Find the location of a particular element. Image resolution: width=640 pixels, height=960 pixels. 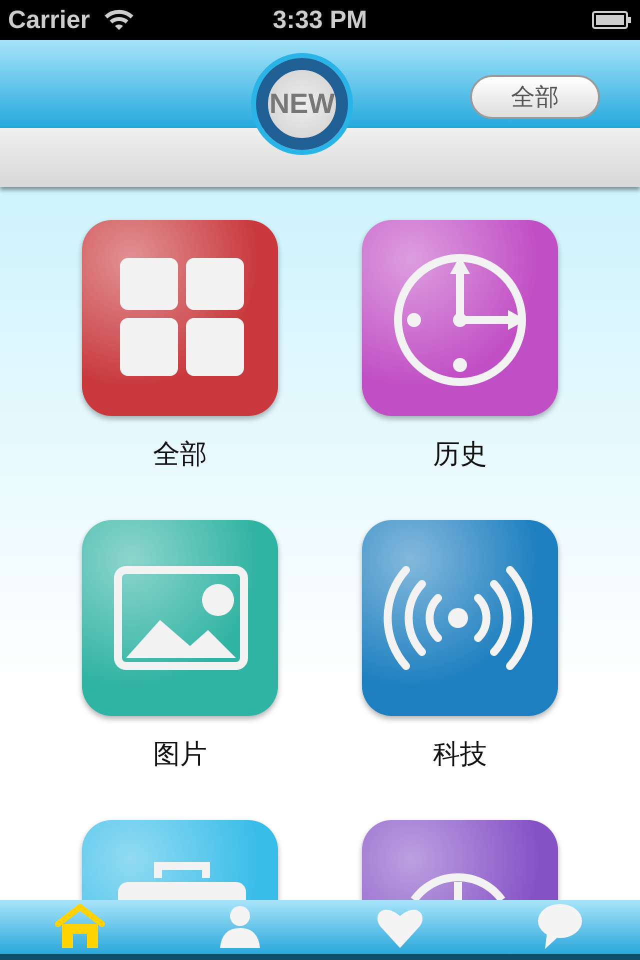

image-icon is located at coordinates (181, 618).